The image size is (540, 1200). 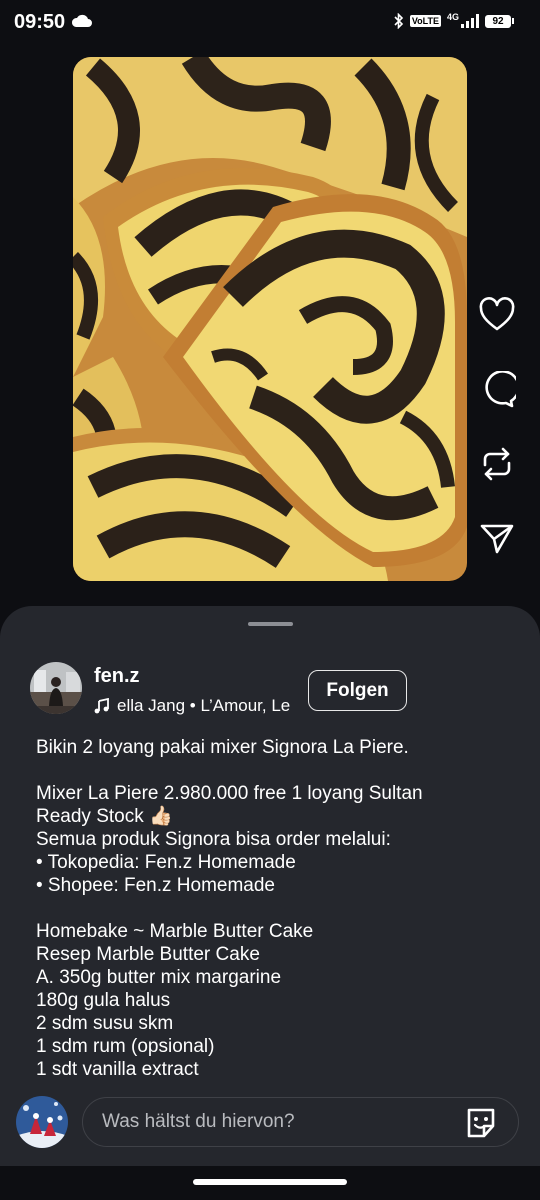 What do you see at coordinates (105, 1023) in the screenshot?
I see `caption-line: 2 sdm susu skm` at bounding box center [105, 1023].